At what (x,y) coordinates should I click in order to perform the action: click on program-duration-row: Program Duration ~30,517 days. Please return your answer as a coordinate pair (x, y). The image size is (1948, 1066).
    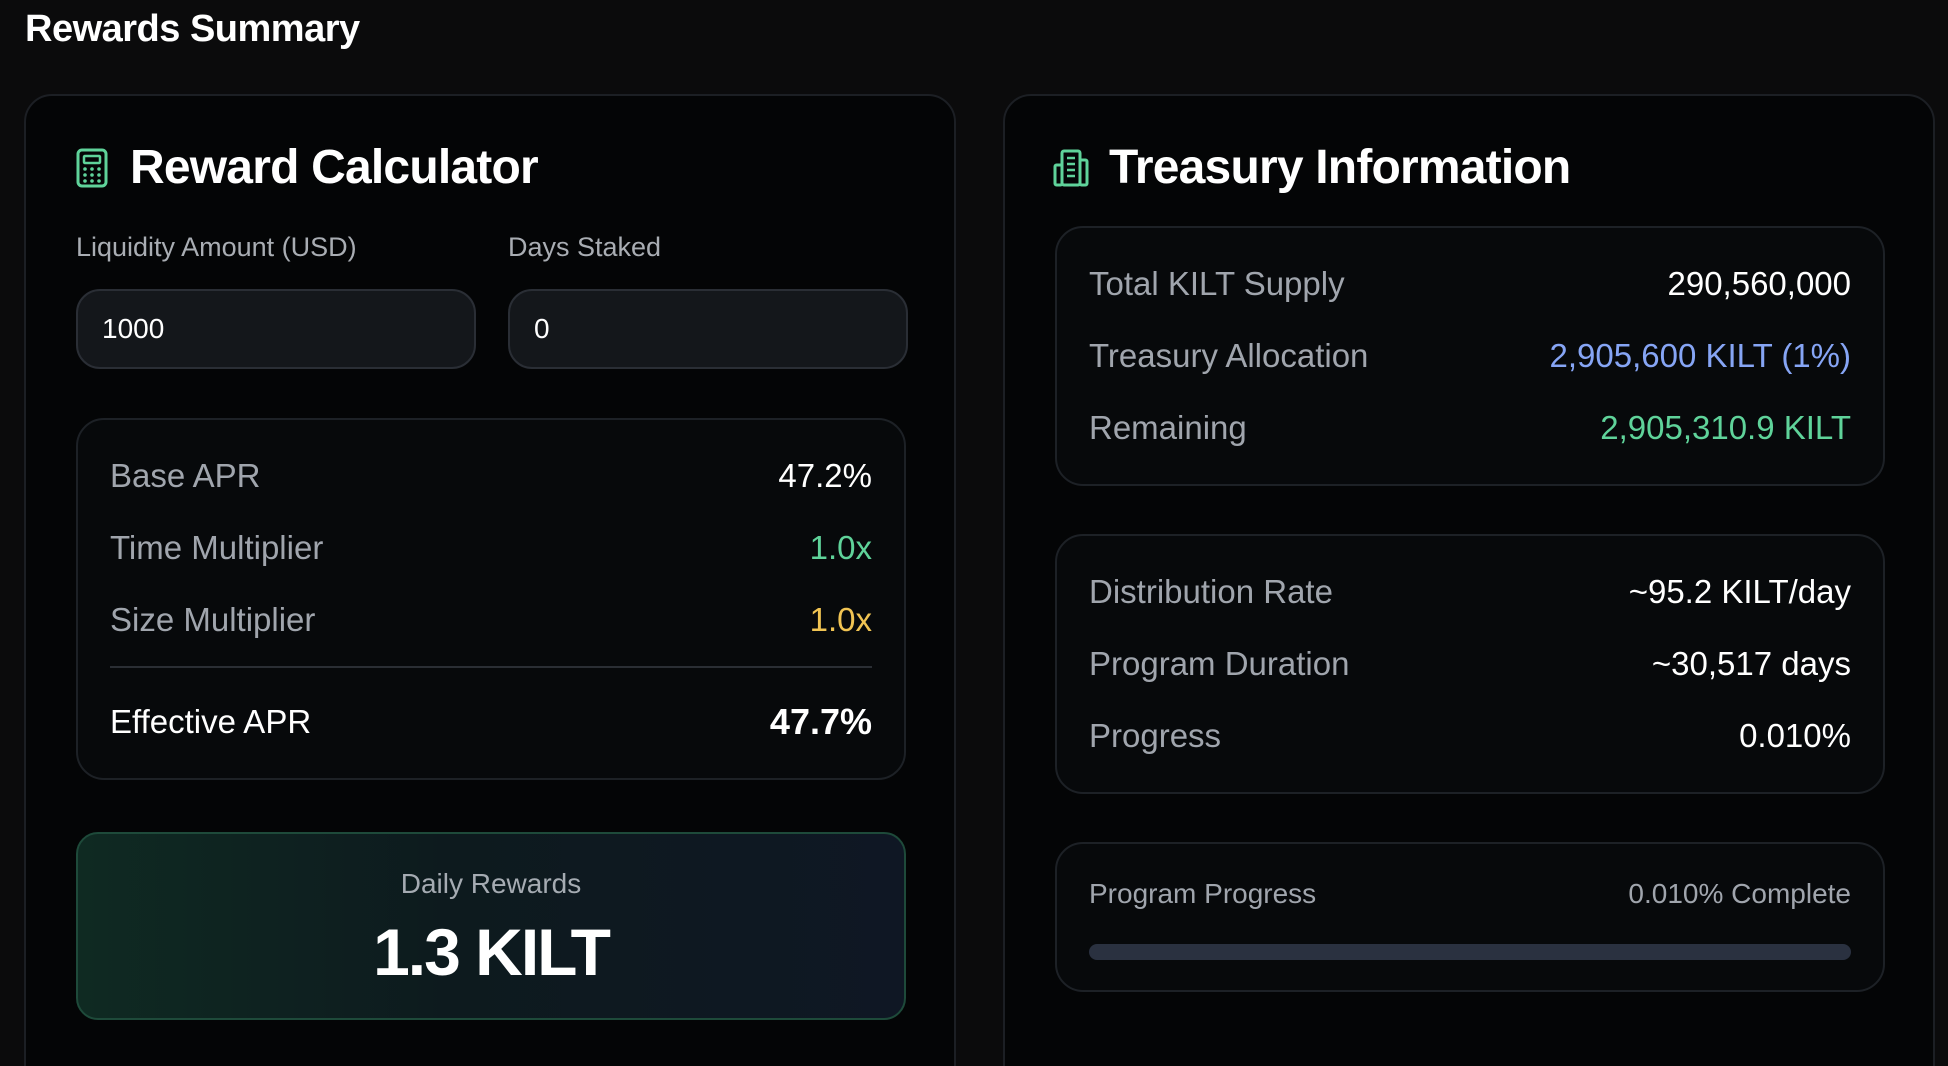
    Looking at the image, I should click on (1470, 664).